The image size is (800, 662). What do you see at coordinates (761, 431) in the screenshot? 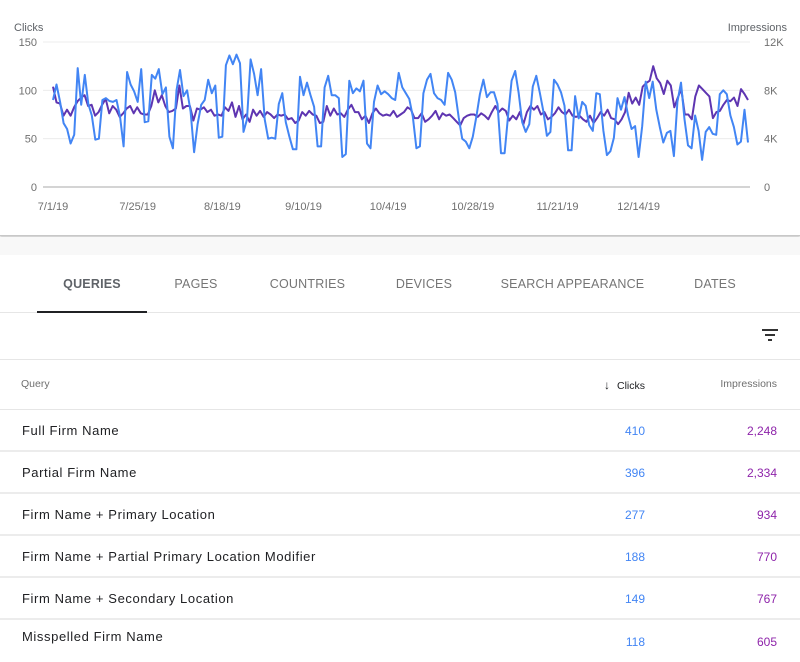
I see `impressions-cell: 2,248` at bounding box center [761, 431].